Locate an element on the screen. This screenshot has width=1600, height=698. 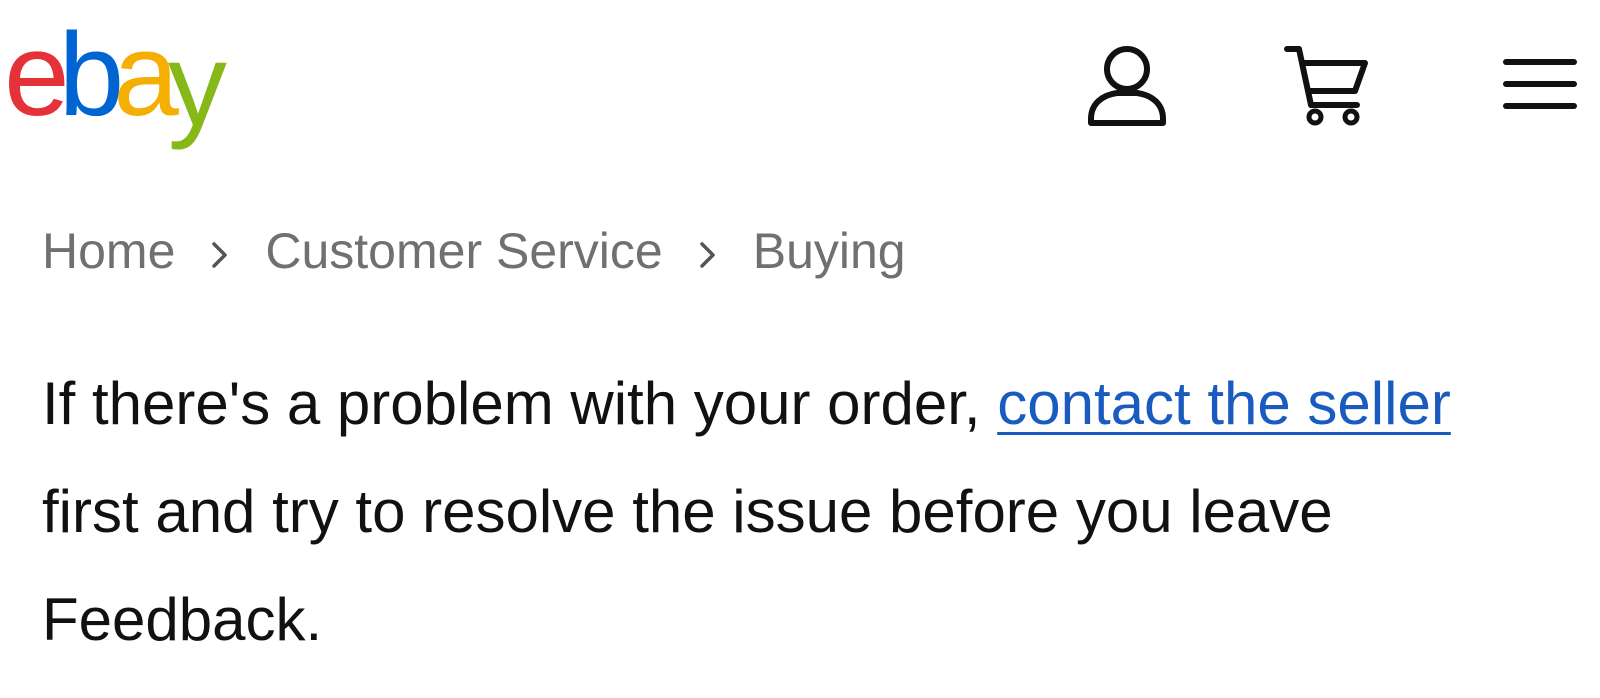
menu-button is located at coordinates (1540, 84).